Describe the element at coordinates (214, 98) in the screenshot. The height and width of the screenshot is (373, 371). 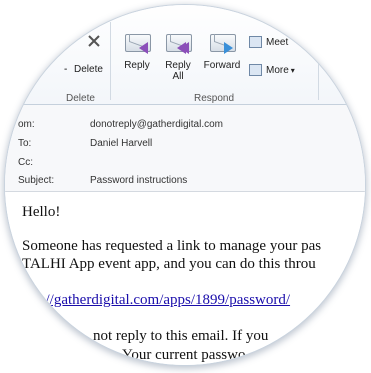
I see `respond-group-label: Respond` at that location.